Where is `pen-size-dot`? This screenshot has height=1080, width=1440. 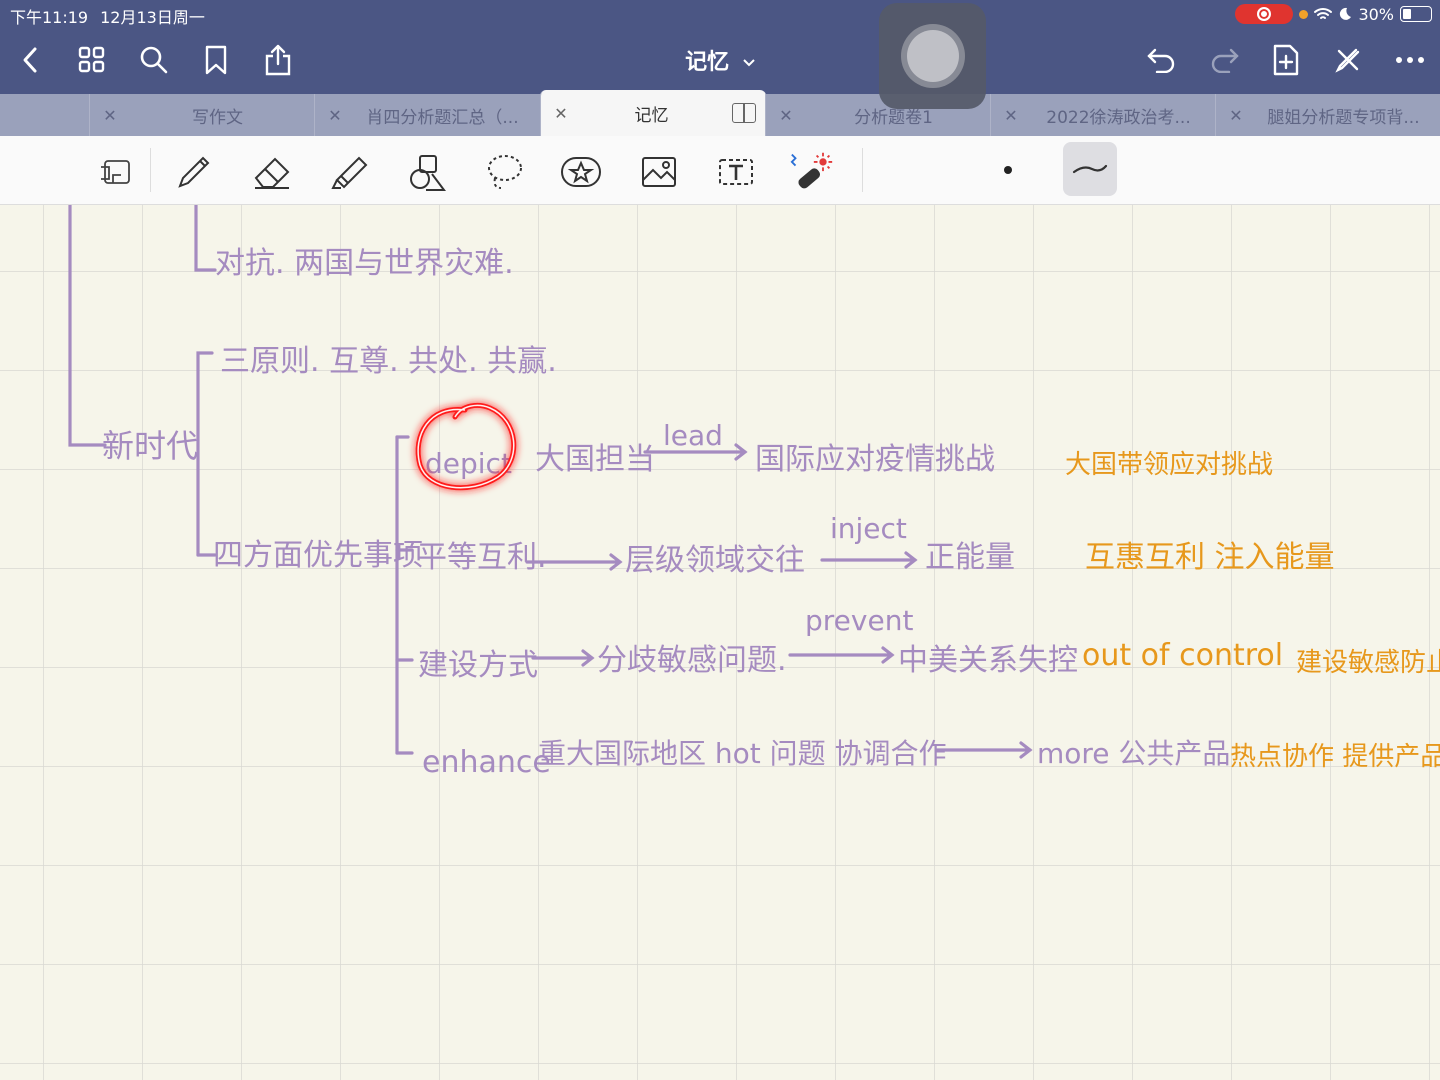
pen-size-dot is located at coordinates (1008, 170).